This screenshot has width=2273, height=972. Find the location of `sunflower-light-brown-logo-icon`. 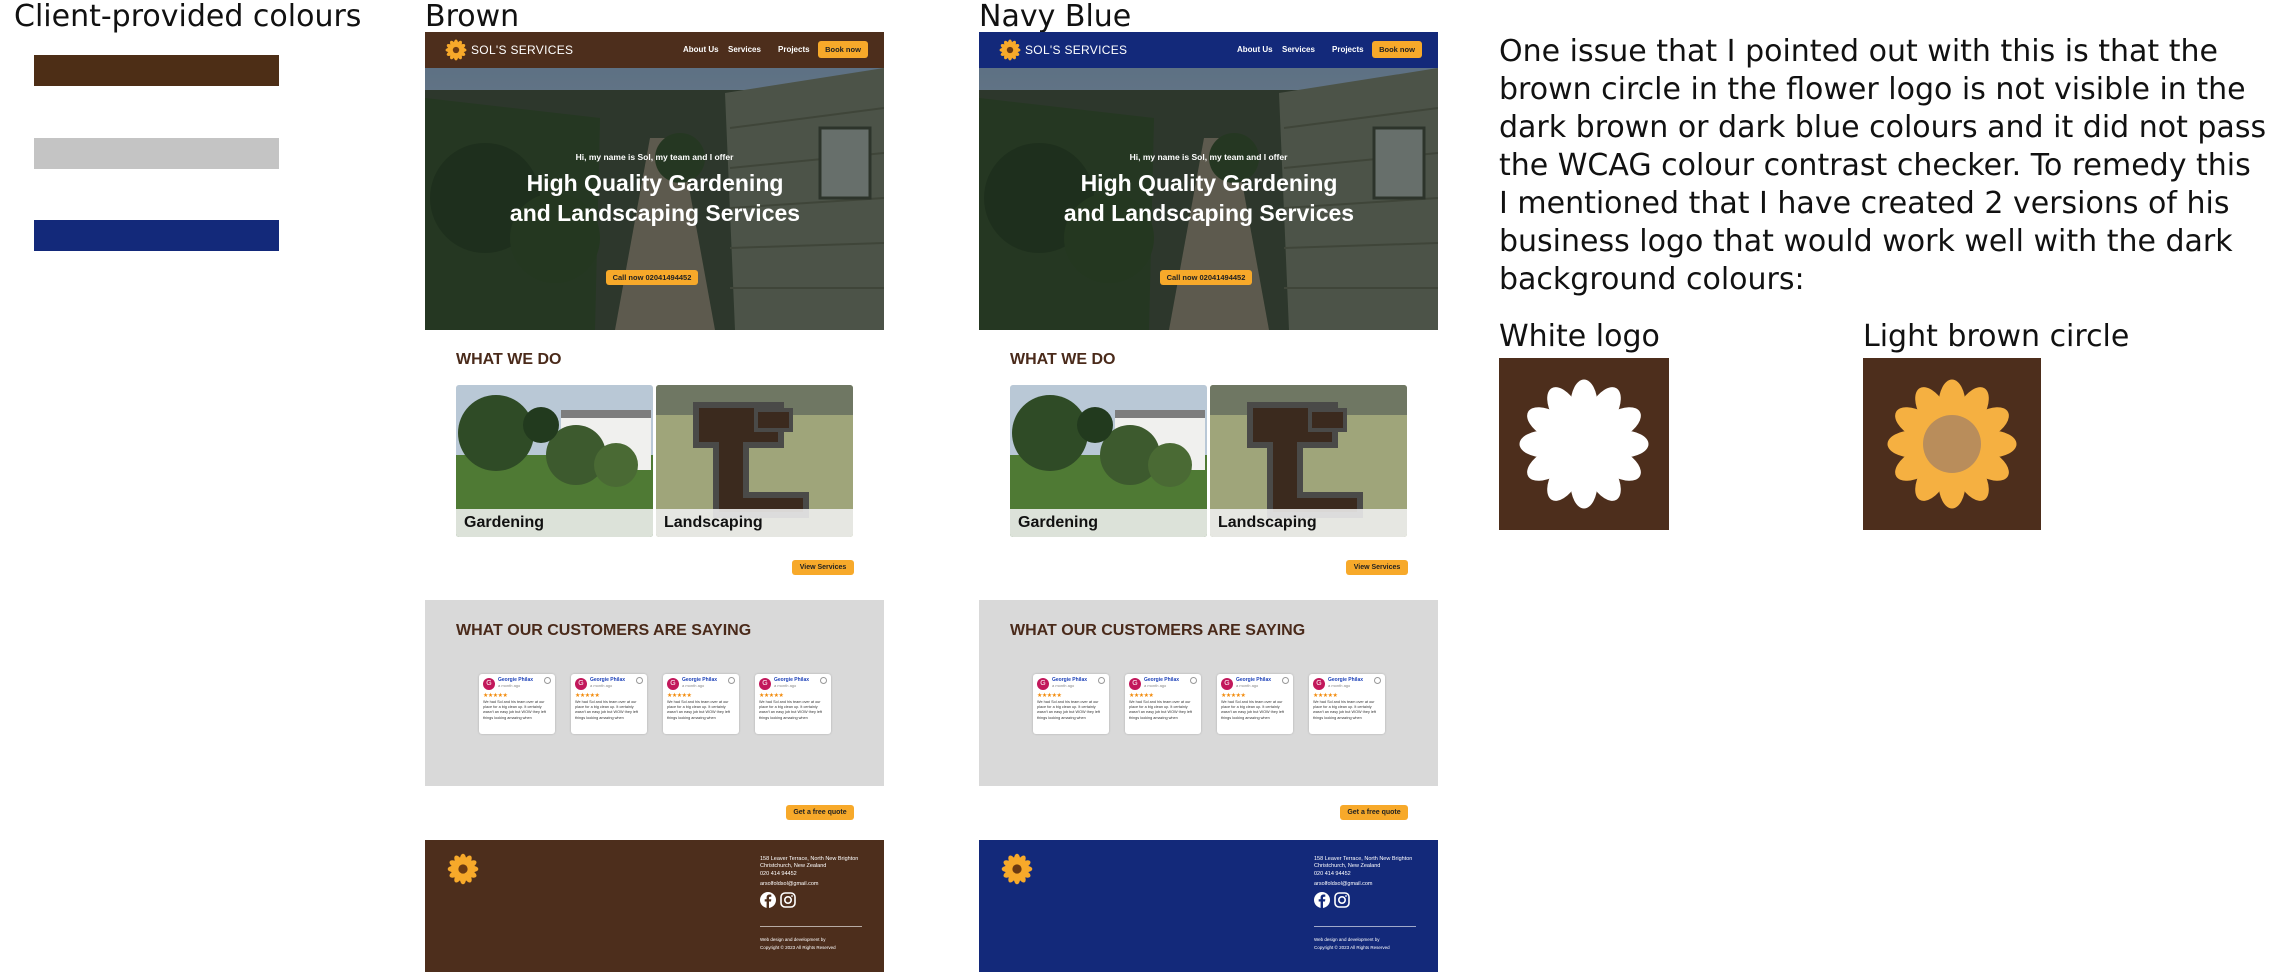

sunflower-light-brown-logo-icon is located at coordinates (1952, 444).